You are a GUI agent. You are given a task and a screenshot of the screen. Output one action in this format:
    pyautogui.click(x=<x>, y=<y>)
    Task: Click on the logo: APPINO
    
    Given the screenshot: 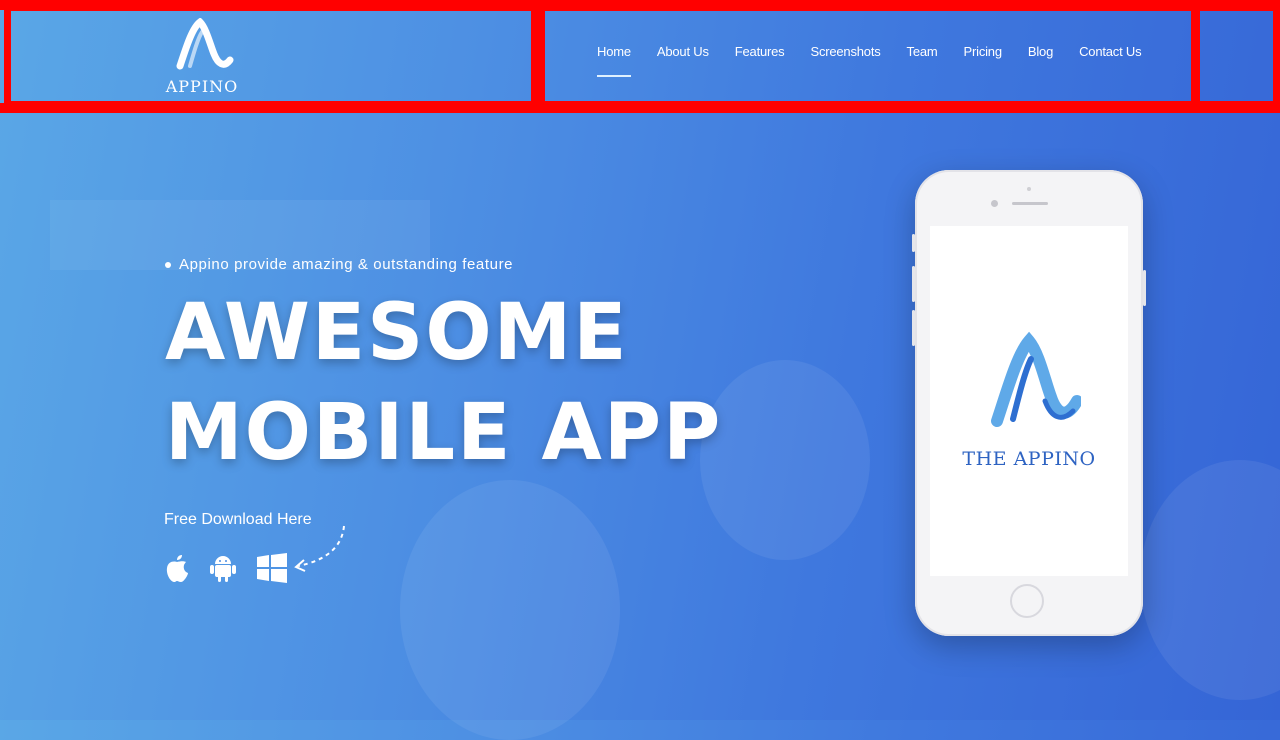 What is the action you would take?
    pyautogui.click(x=202, y=56)
    